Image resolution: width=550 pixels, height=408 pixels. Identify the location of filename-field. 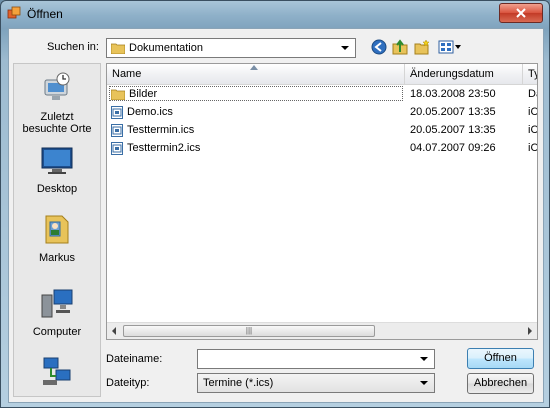
(316, 359).